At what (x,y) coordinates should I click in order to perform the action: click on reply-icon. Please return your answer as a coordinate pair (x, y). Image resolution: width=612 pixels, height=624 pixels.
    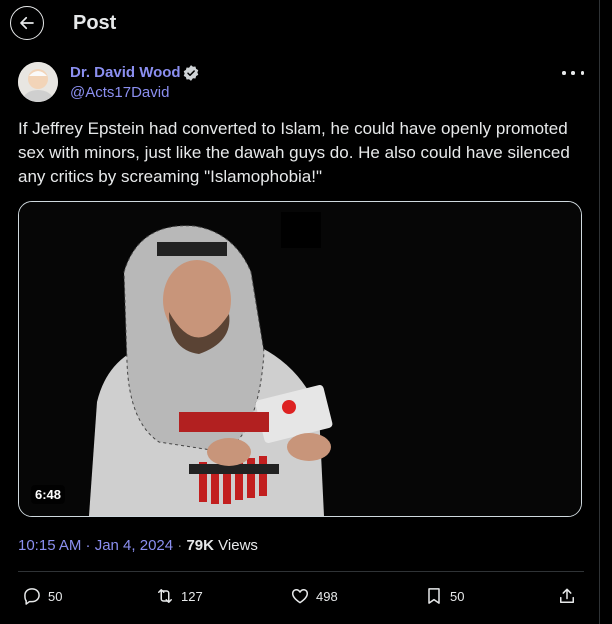
    Looking at the image, I should click on (32, 596).